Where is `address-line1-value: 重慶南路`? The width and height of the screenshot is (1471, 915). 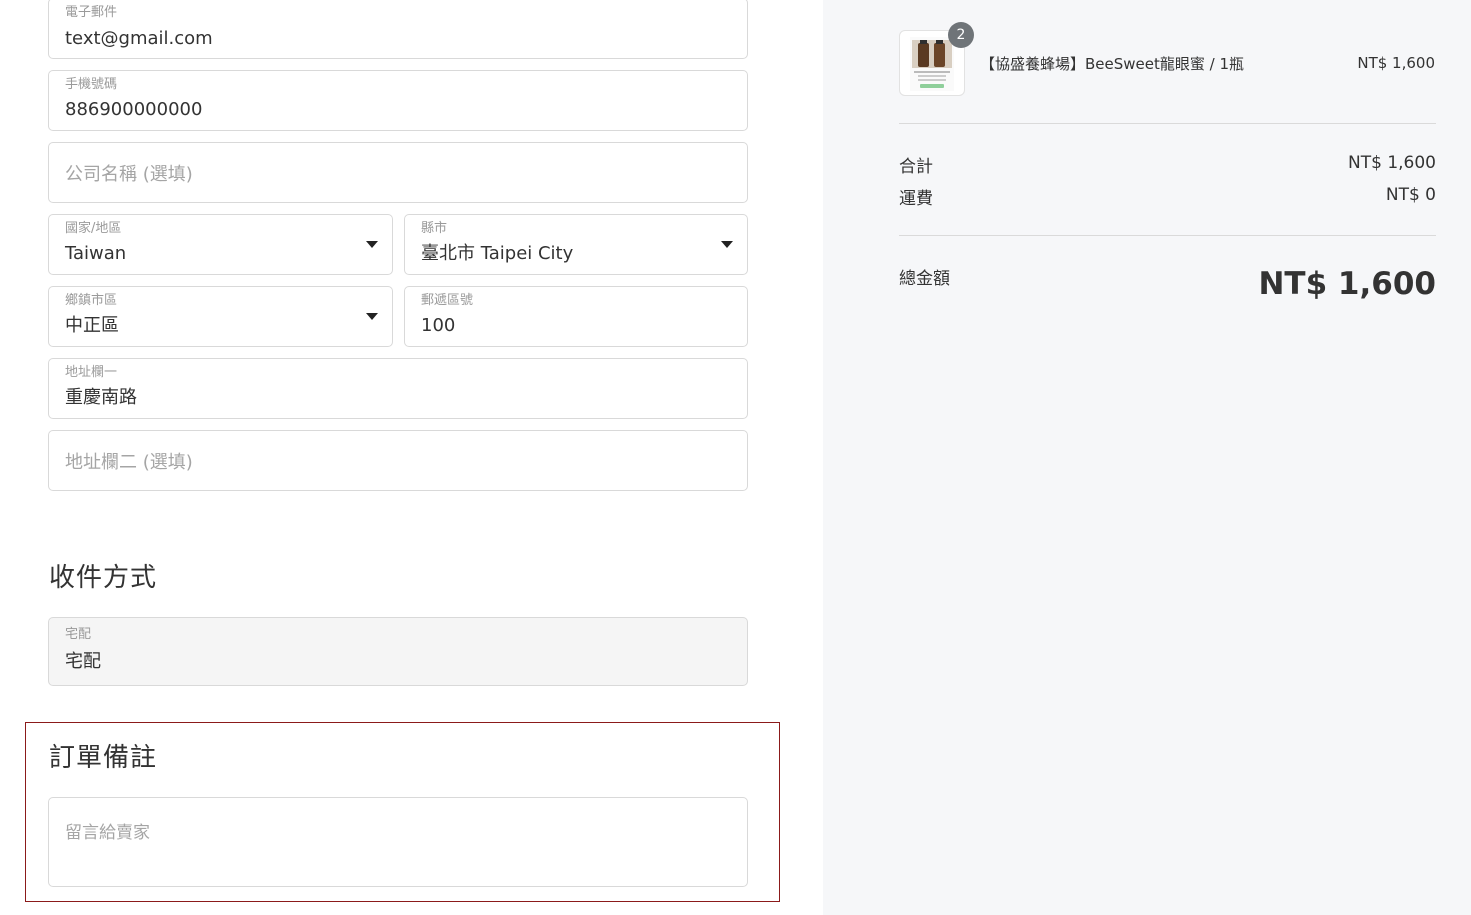
address-line1-value: 重慶南路 is located at coordinates (101, 398).